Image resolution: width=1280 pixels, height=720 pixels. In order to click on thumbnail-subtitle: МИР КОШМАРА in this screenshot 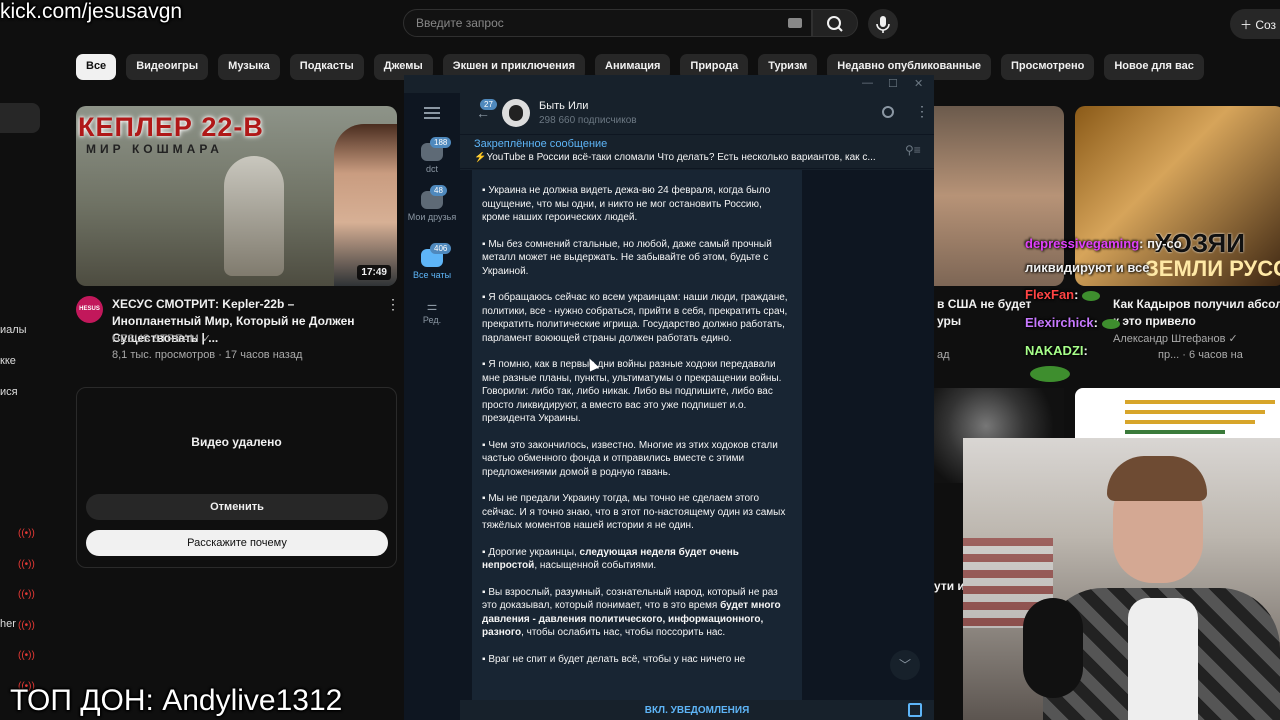, I will do `click(154, 149)`.